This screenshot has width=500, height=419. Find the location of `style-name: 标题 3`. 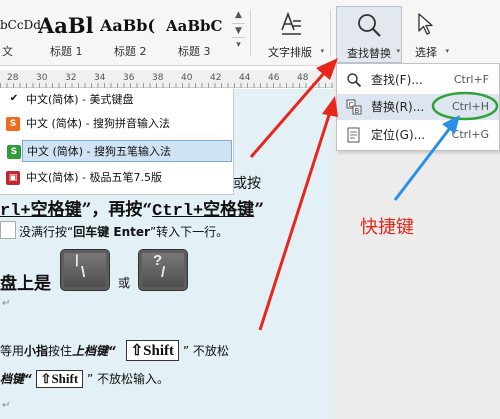

style-name: 标题 3 is located at coordinates (194, 51).